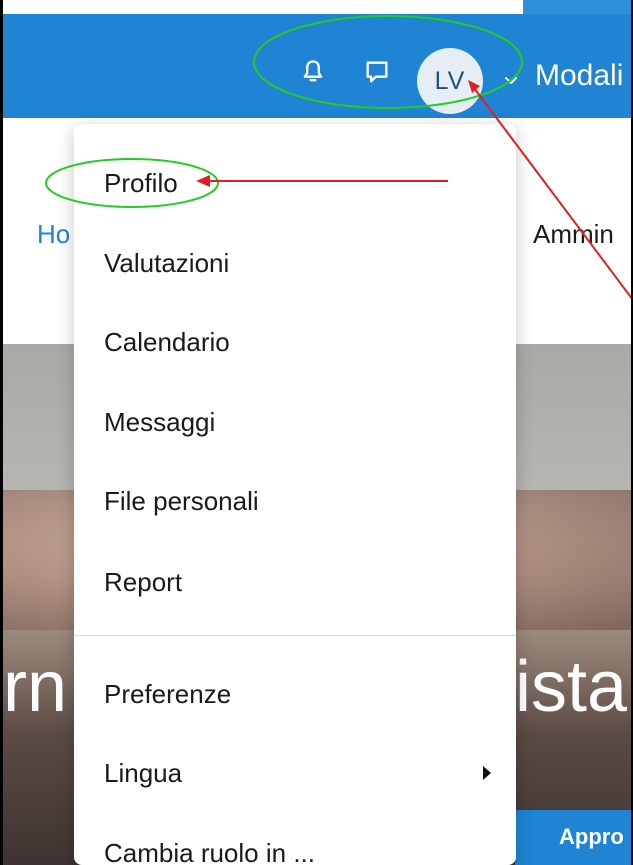  What do you see at coordinates (53, 234) in the screenshot?
I see `home-link: Ho` at bounding box center [53, 234].